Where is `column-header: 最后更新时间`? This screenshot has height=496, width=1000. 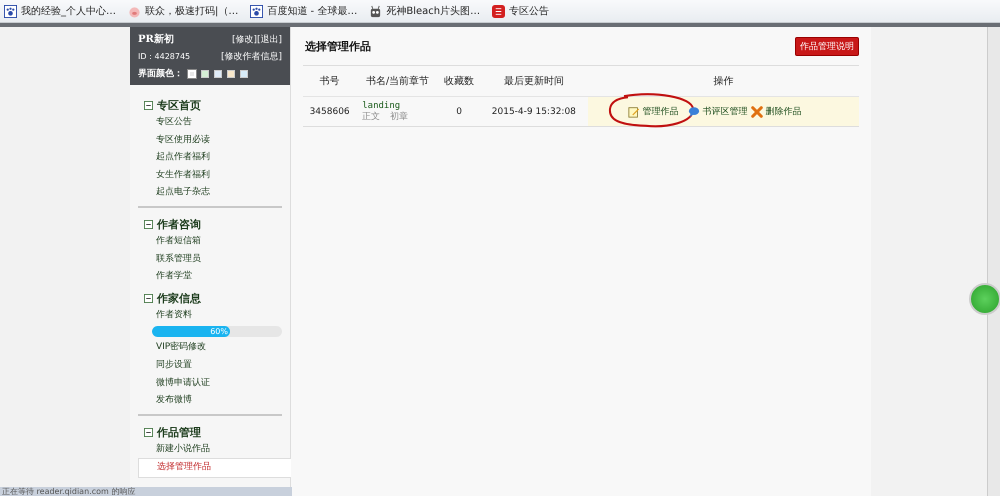
column-header: 最后更新时间 is located at coordinates (533, 81).